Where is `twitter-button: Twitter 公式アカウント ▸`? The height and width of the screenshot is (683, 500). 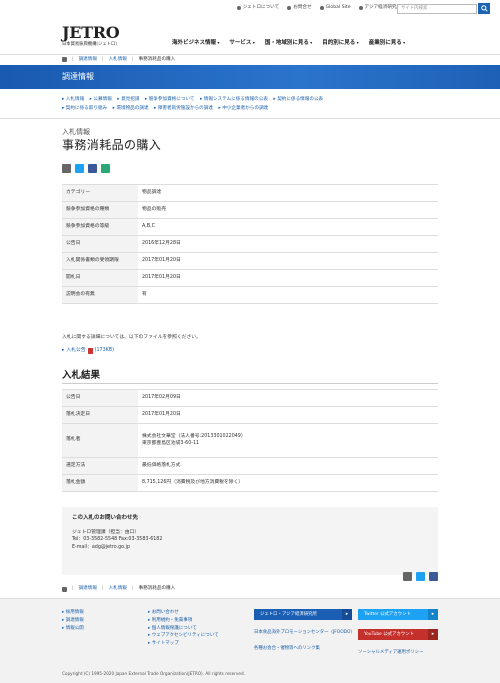 twitter-button: Twitter 公式アカウント ▸ is located at coordinates (398, 614).